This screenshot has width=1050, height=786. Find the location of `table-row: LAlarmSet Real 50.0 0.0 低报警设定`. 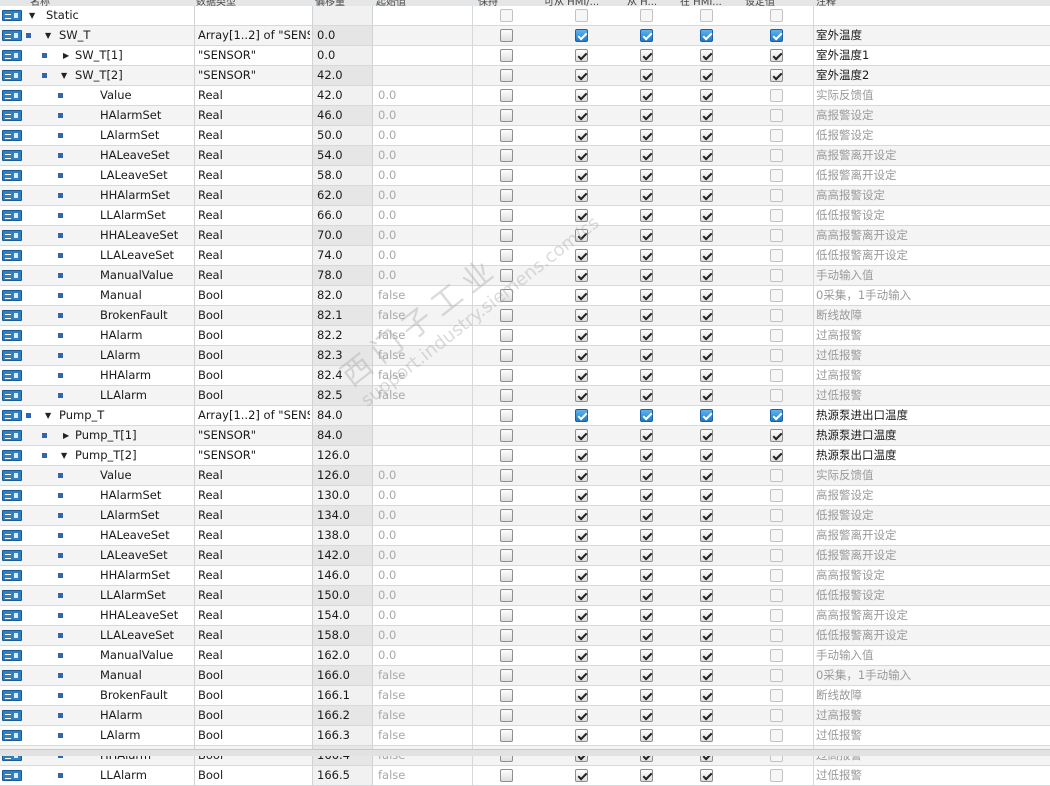

table-row: LAlarmSet Real 50.0 0.0 低报警设定 is located at coordinates (525, 136).